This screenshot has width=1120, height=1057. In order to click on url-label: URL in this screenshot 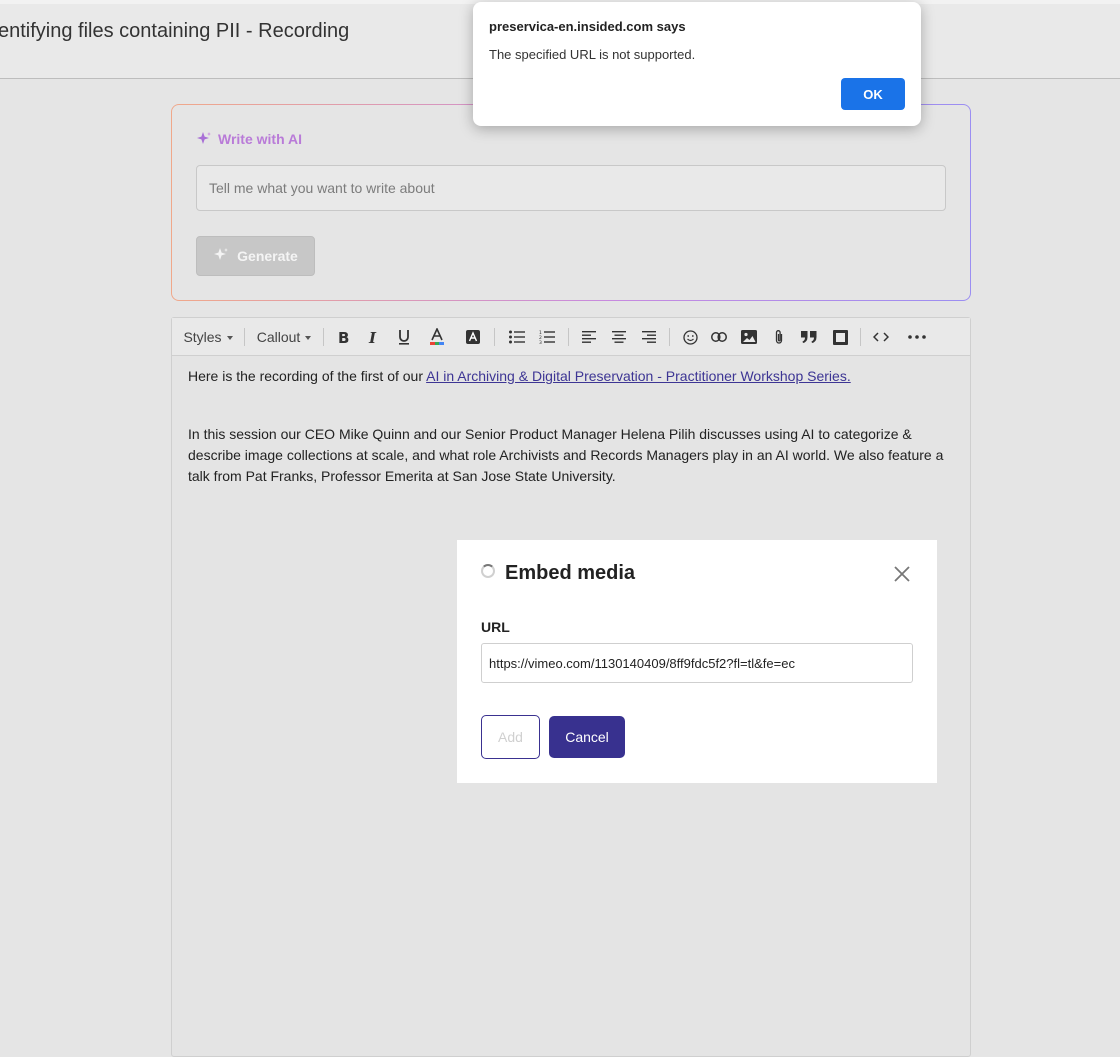, I will do `click(495, 627)`.